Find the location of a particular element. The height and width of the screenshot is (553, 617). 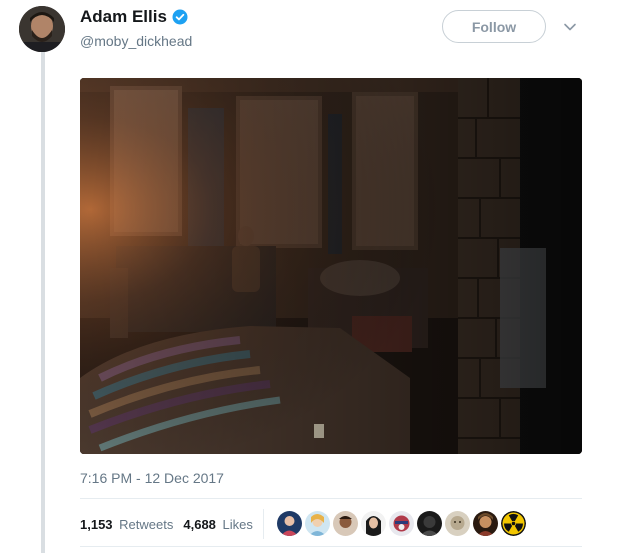

likes-label: Likes is located at coordinates (237, 524).